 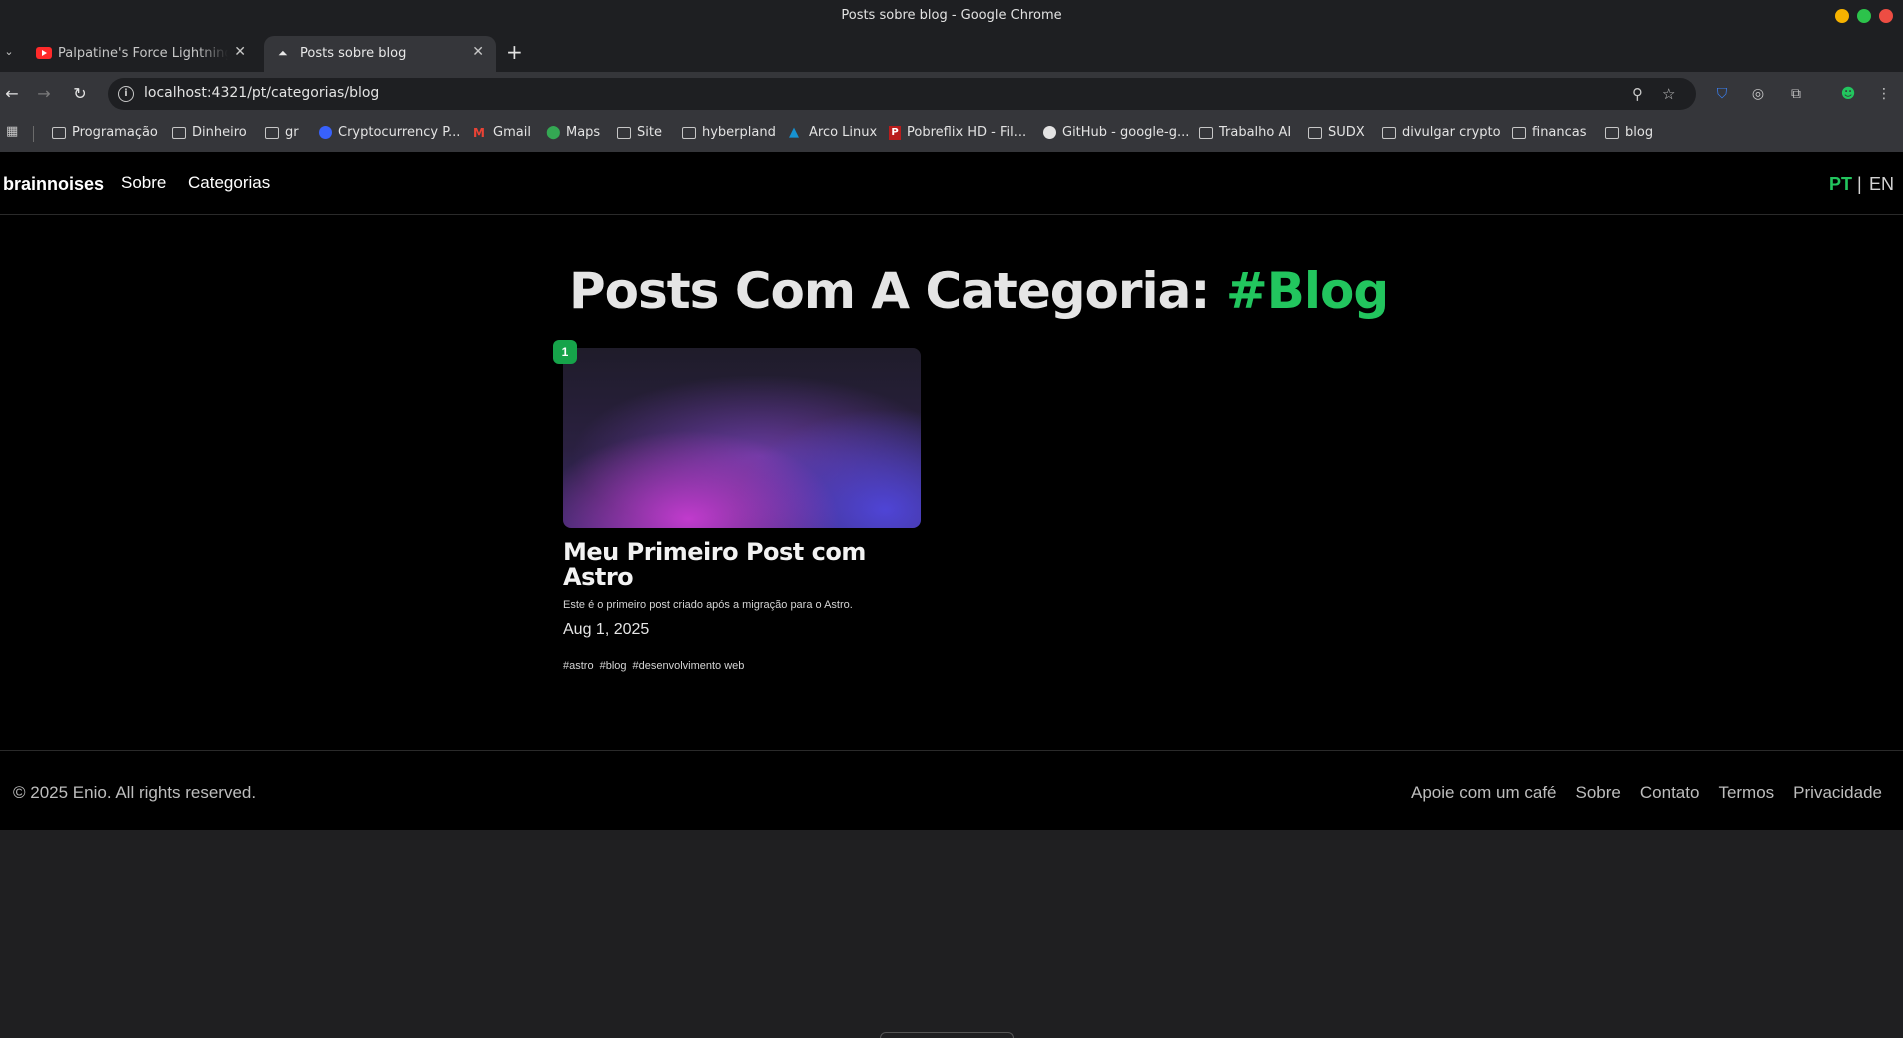 What do you see at coordinates (135, 792) in the screenshot?
I see `footer-copyright: © 2025 Enio. All rights reserved.` at bounding box center [135, 792].